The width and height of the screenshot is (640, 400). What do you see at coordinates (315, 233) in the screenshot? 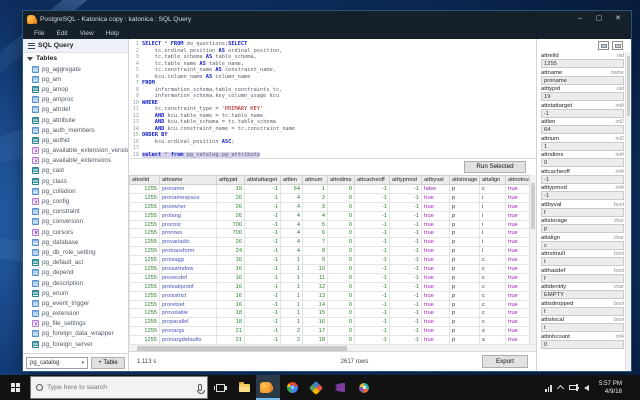
I see `cell-attnum: 6` at bounding box center [315, 233].